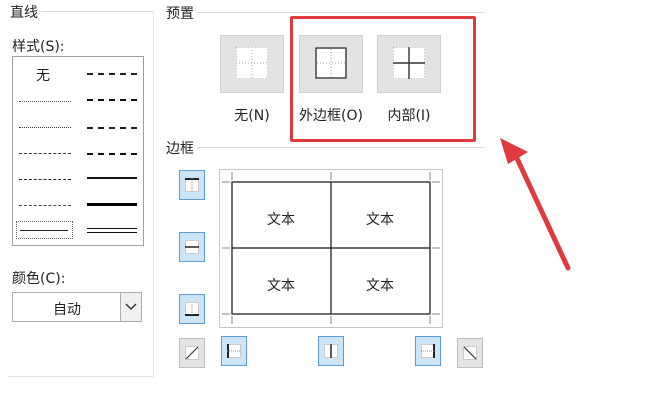 The height and width of the screenshot is (393, 658). What do you see at coordinates (81, 376) in the screenshot?
I see `line-group-bottom-edge` at bounding box center [81, 376].